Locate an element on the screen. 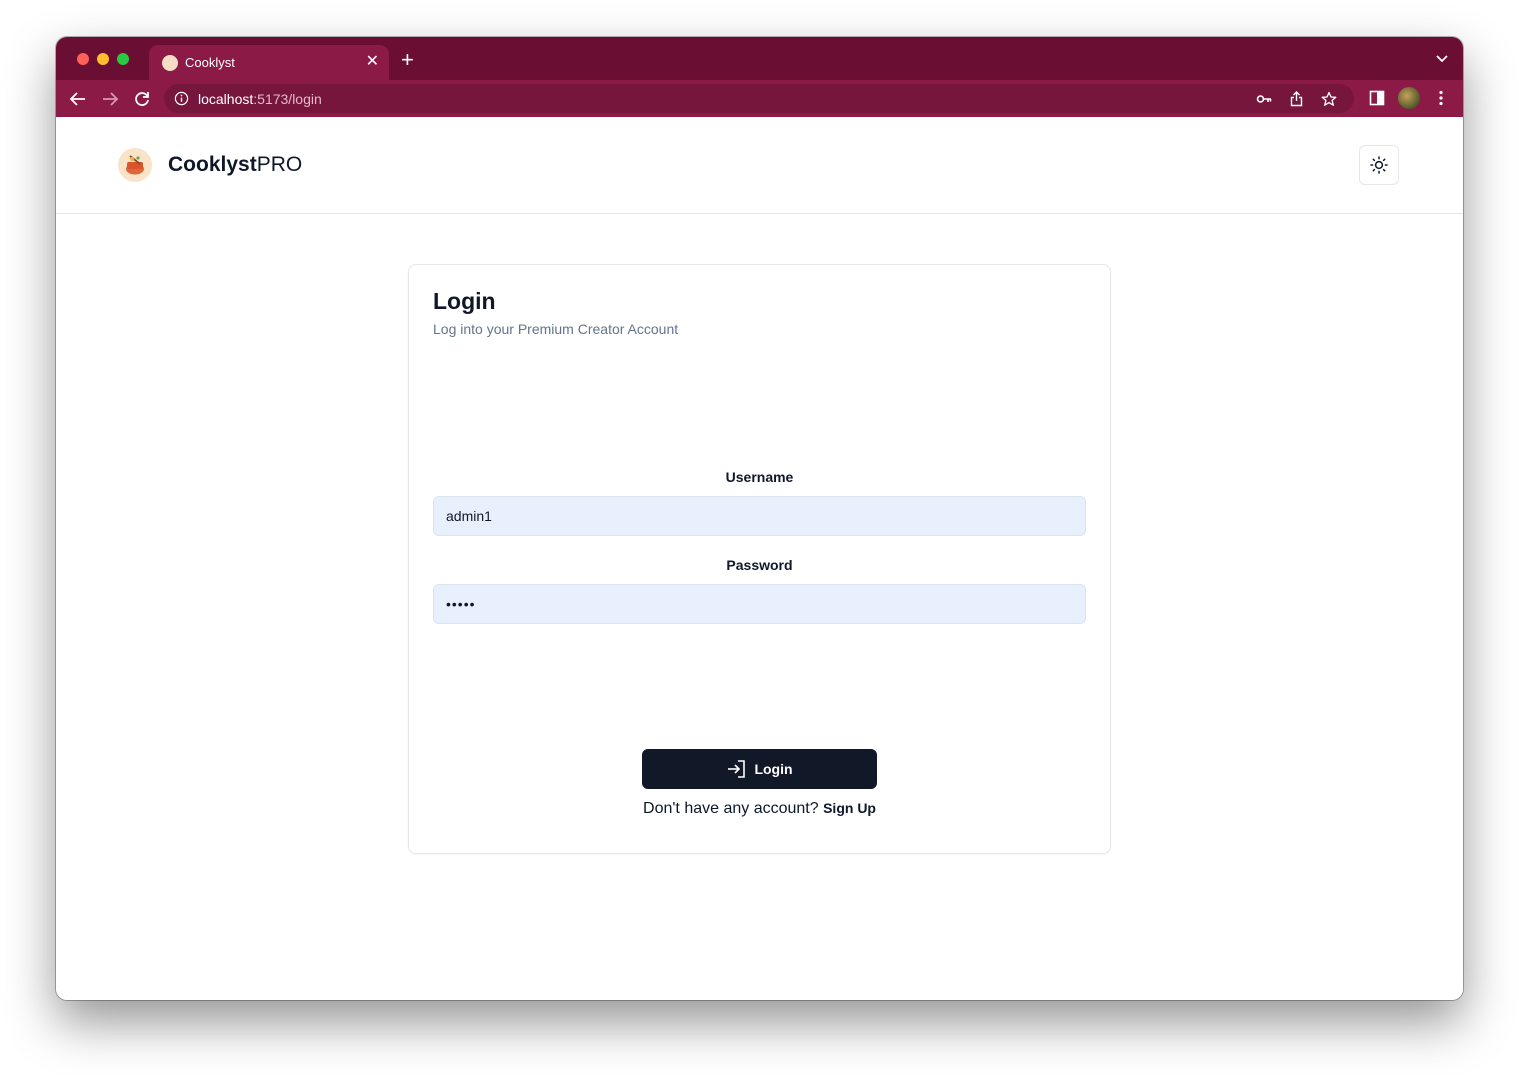 Image resolution: width=1519 pixels, height=1075 pixels. password-label: Password is located at coordinates (759, 565).